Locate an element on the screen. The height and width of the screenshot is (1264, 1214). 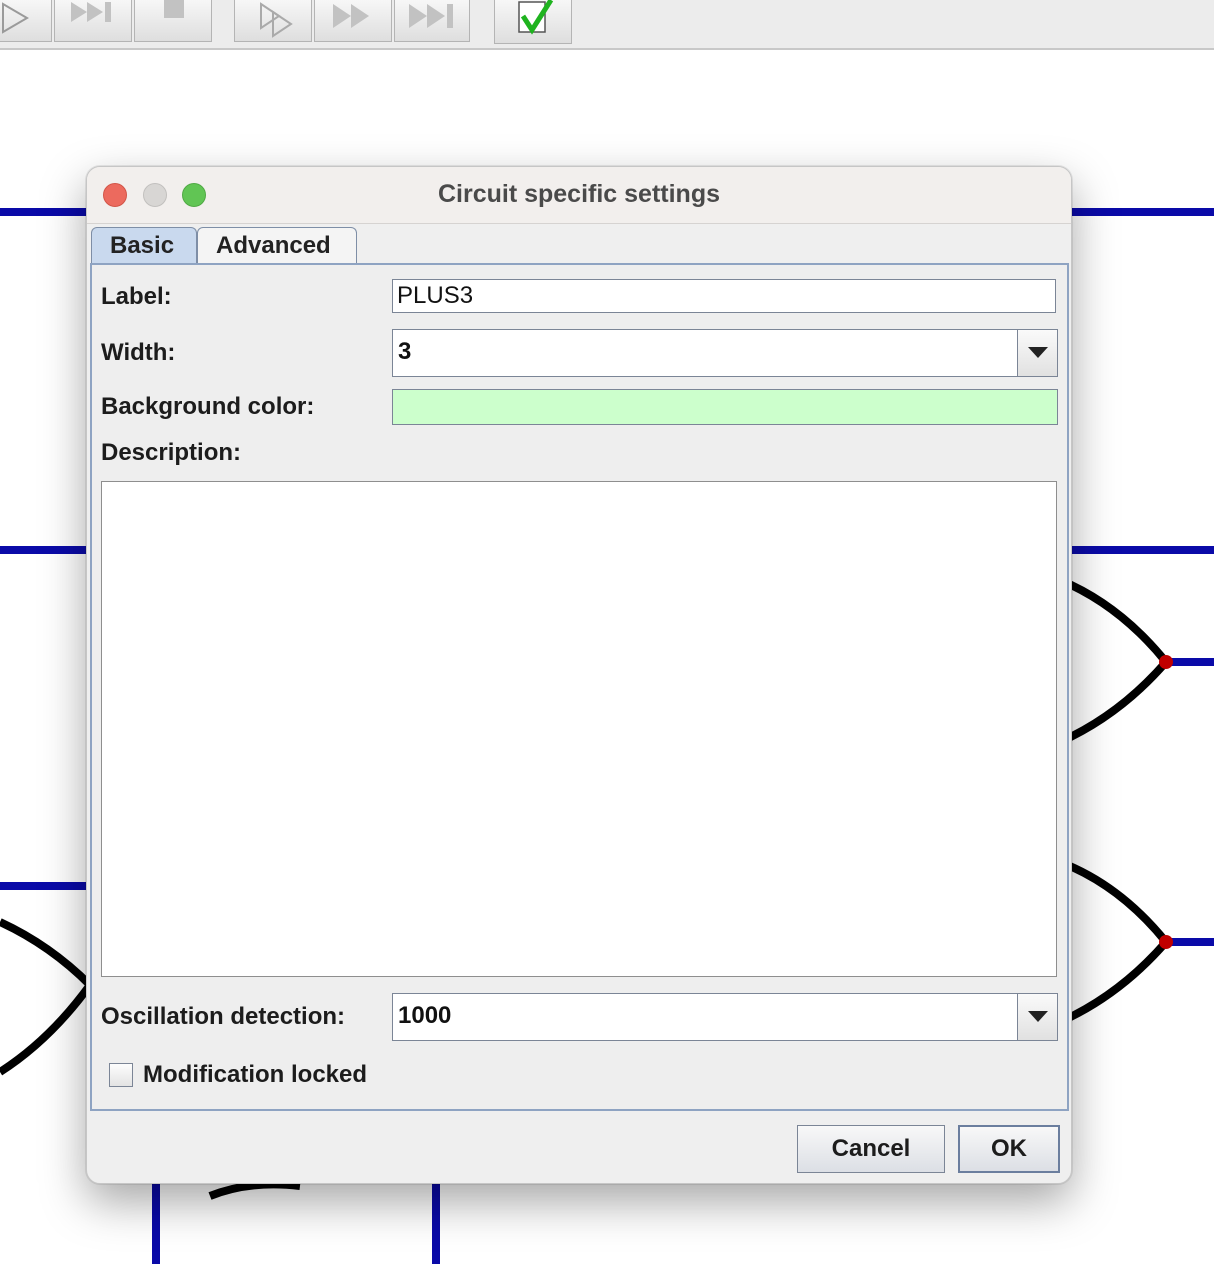
run-to-break-icon is located at coordinates (276, 20).